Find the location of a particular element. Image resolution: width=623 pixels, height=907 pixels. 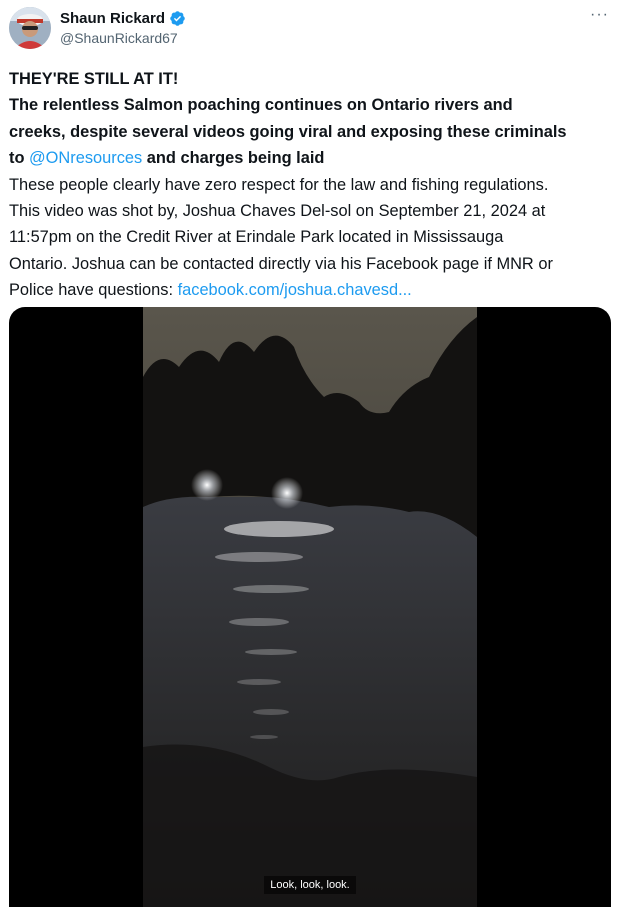

post-body-line-5-start: Police have questions: is located at coordinates (93, 290).